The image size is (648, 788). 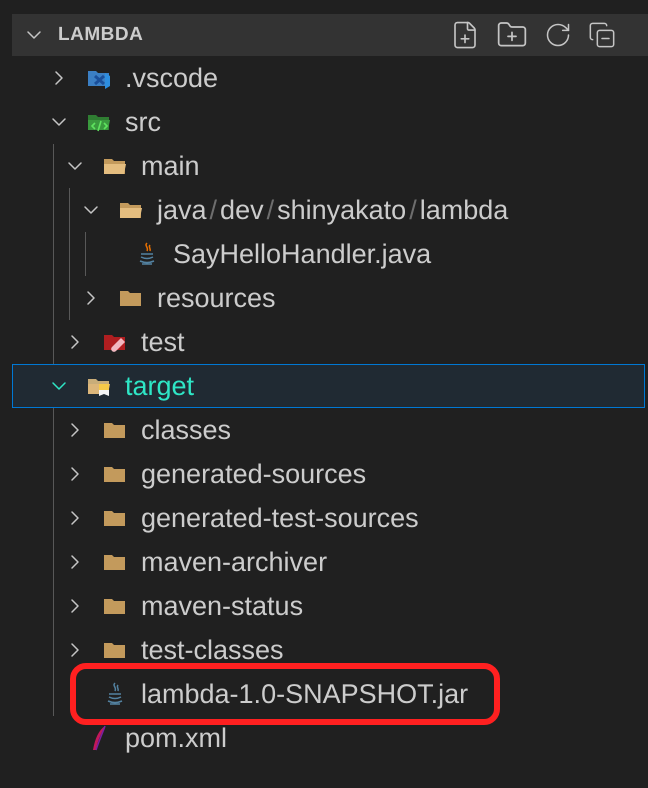 What do you see at coordinates (234, 562) in the screenshot?
I see `folder-name: maven-archiver` at bounding box center [234, 562].